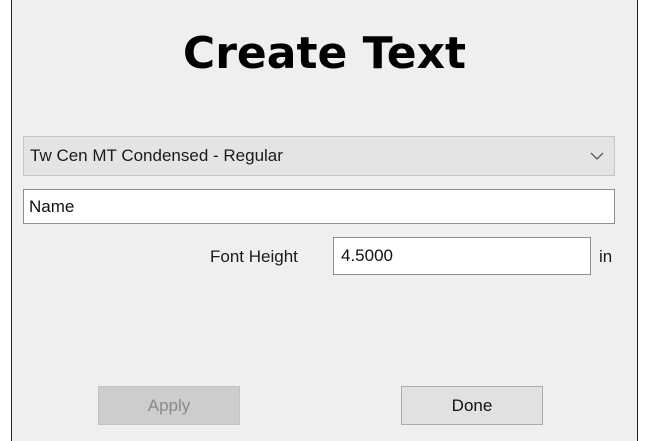  Describe the element at coordinates (319, 206) in the screenshot. I see `name-input` at that location.